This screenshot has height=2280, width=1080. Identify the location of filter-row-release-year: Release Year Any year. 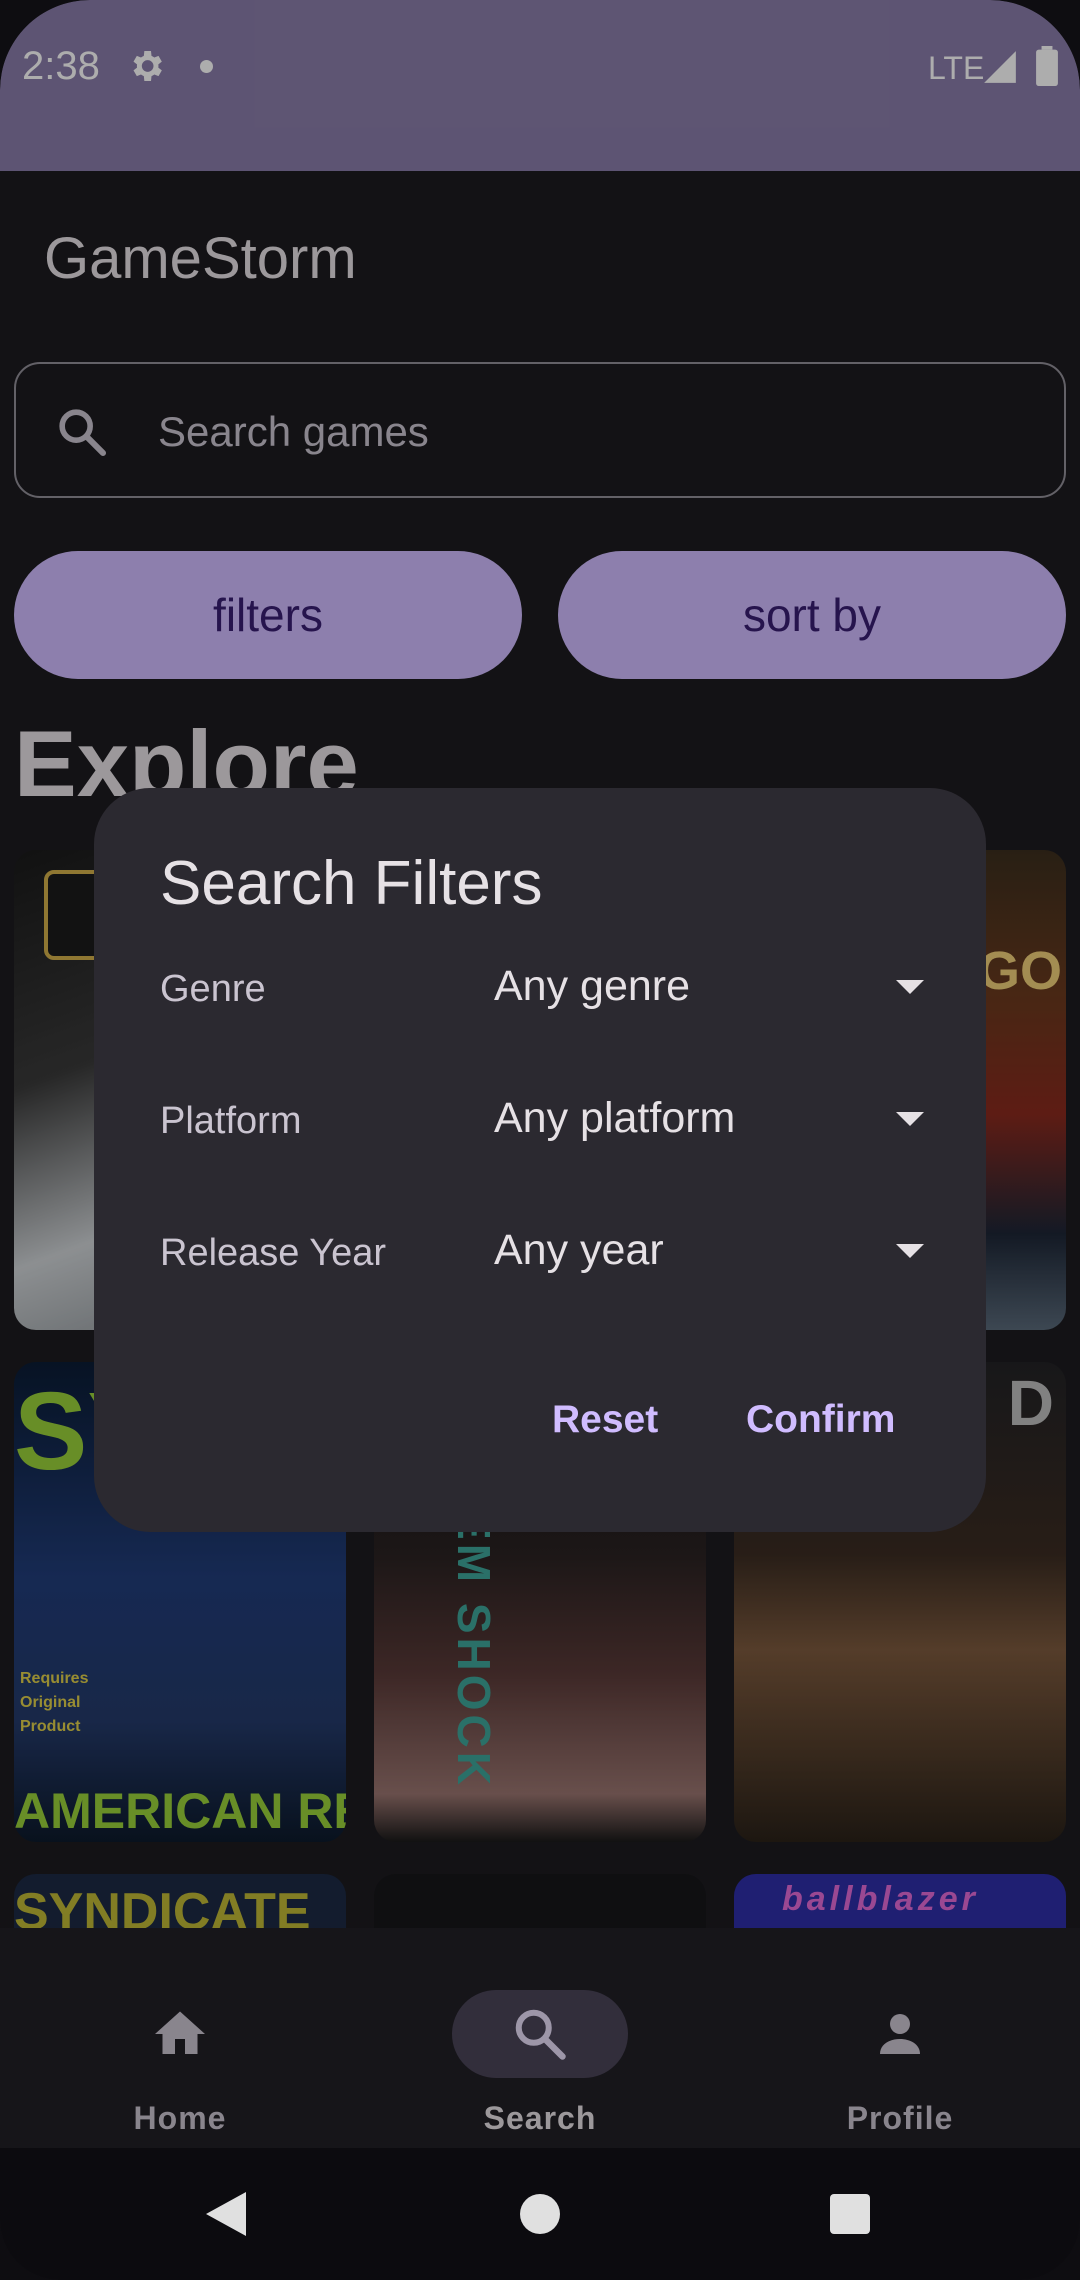
(550, 1254).